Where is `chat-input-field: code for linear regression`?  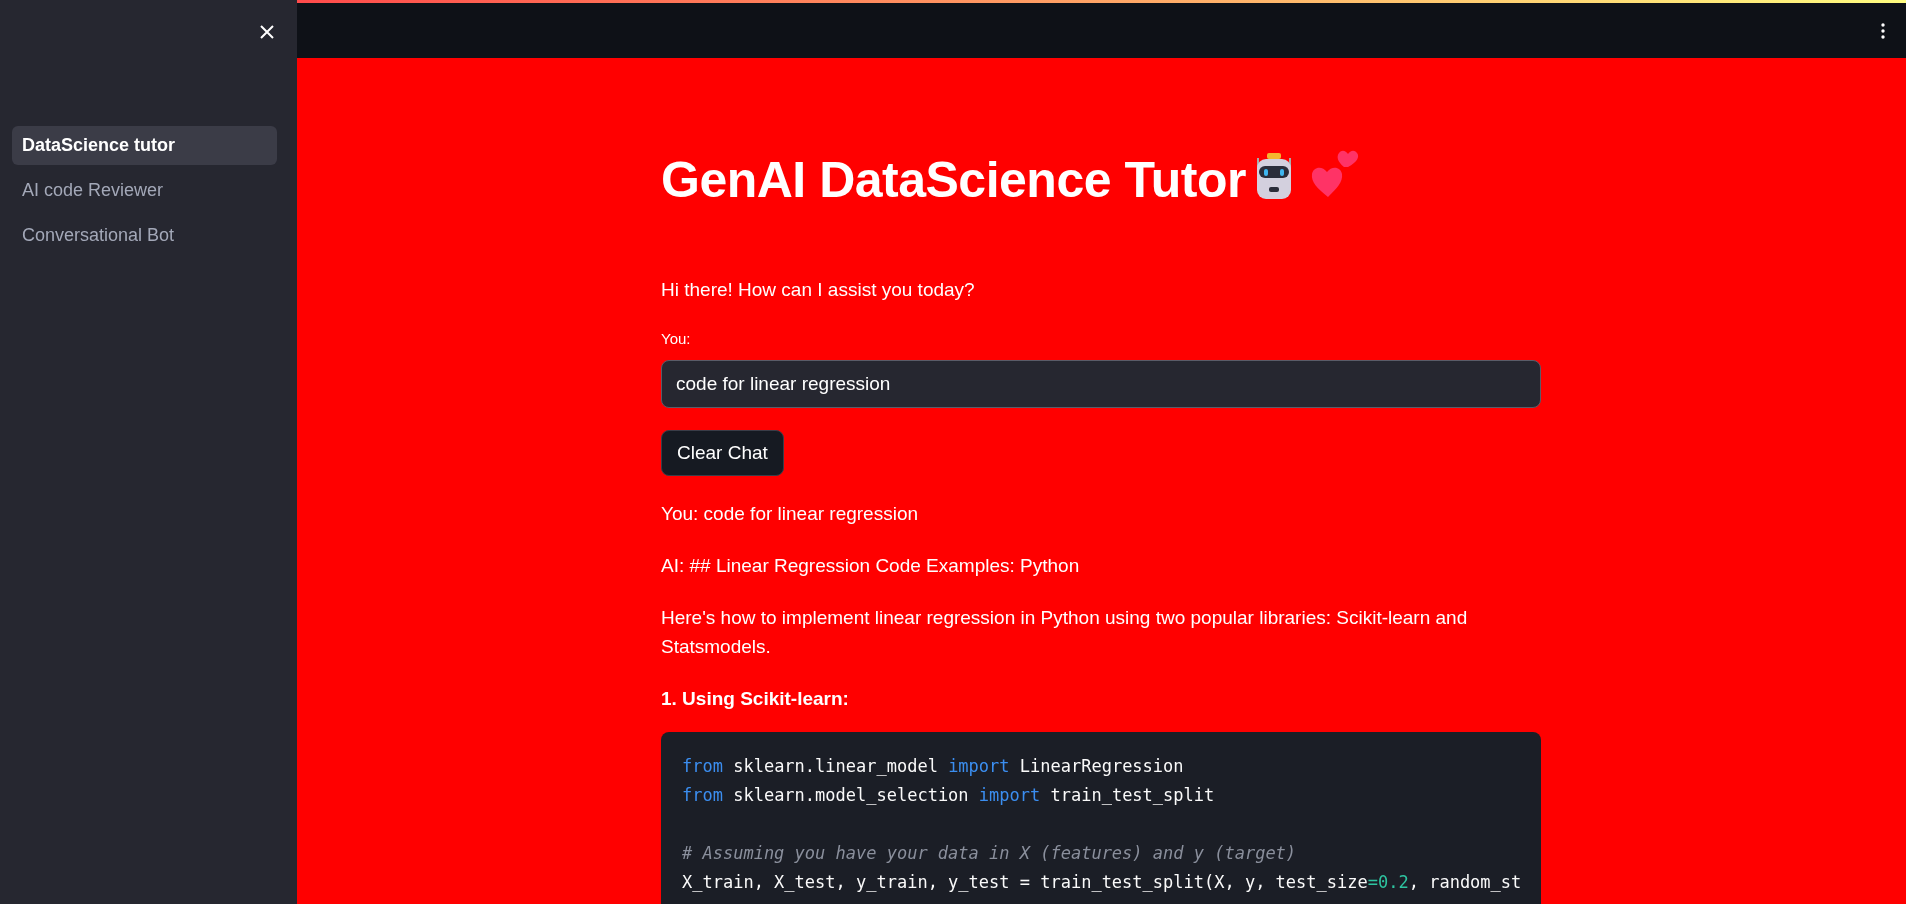 chat-input-field: code for linear regression is located at coordinates (1101, 384).